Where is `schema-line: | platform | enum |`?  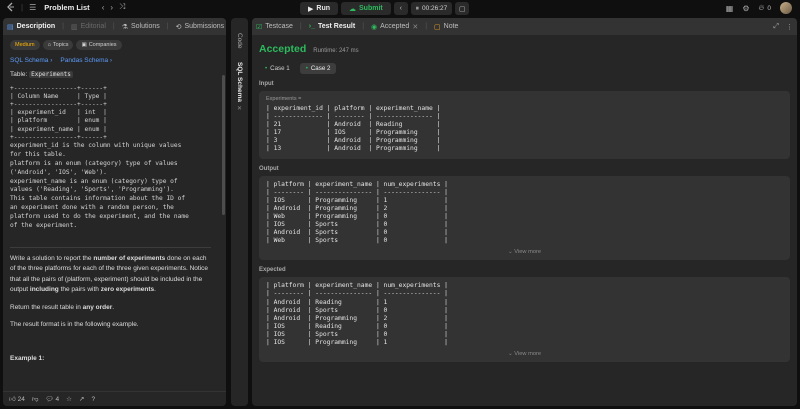 schema-line: | platform | enum | is located at coordinates (58, 121).